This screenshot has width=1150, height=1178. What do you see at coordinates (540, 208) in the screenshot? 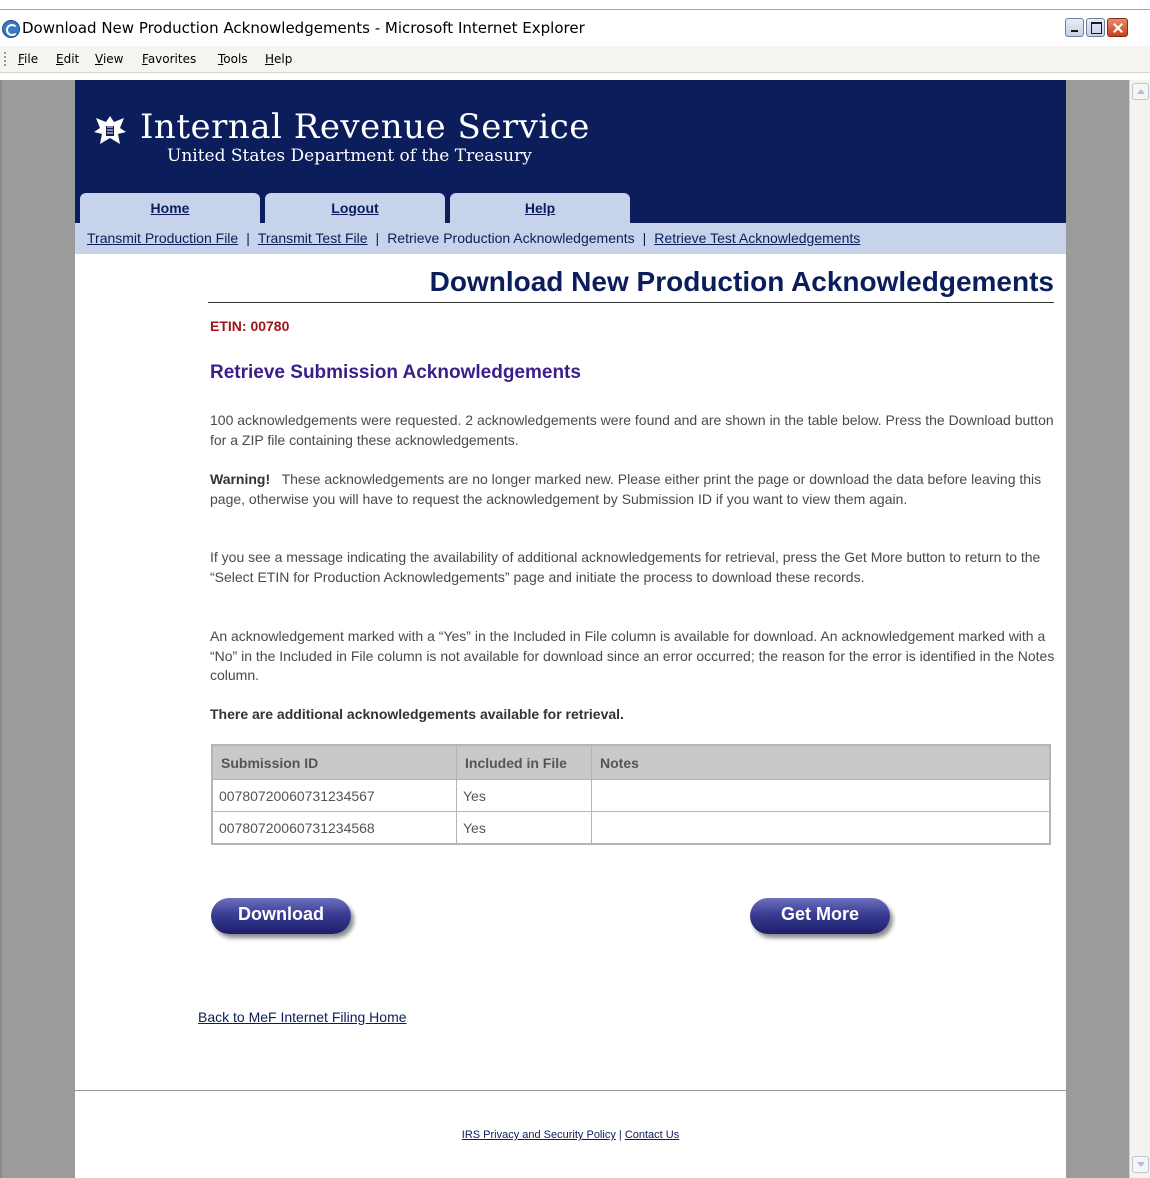
I see `tab-help: Help` at bounding box center [540, 208].